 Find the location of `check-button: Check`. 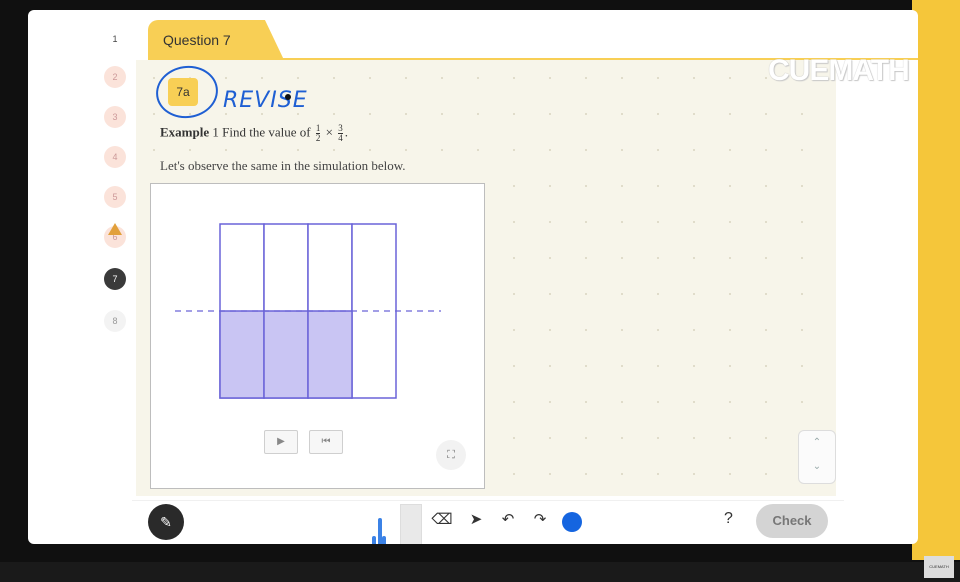

check-button: Check is located at coordinates (792, 521).